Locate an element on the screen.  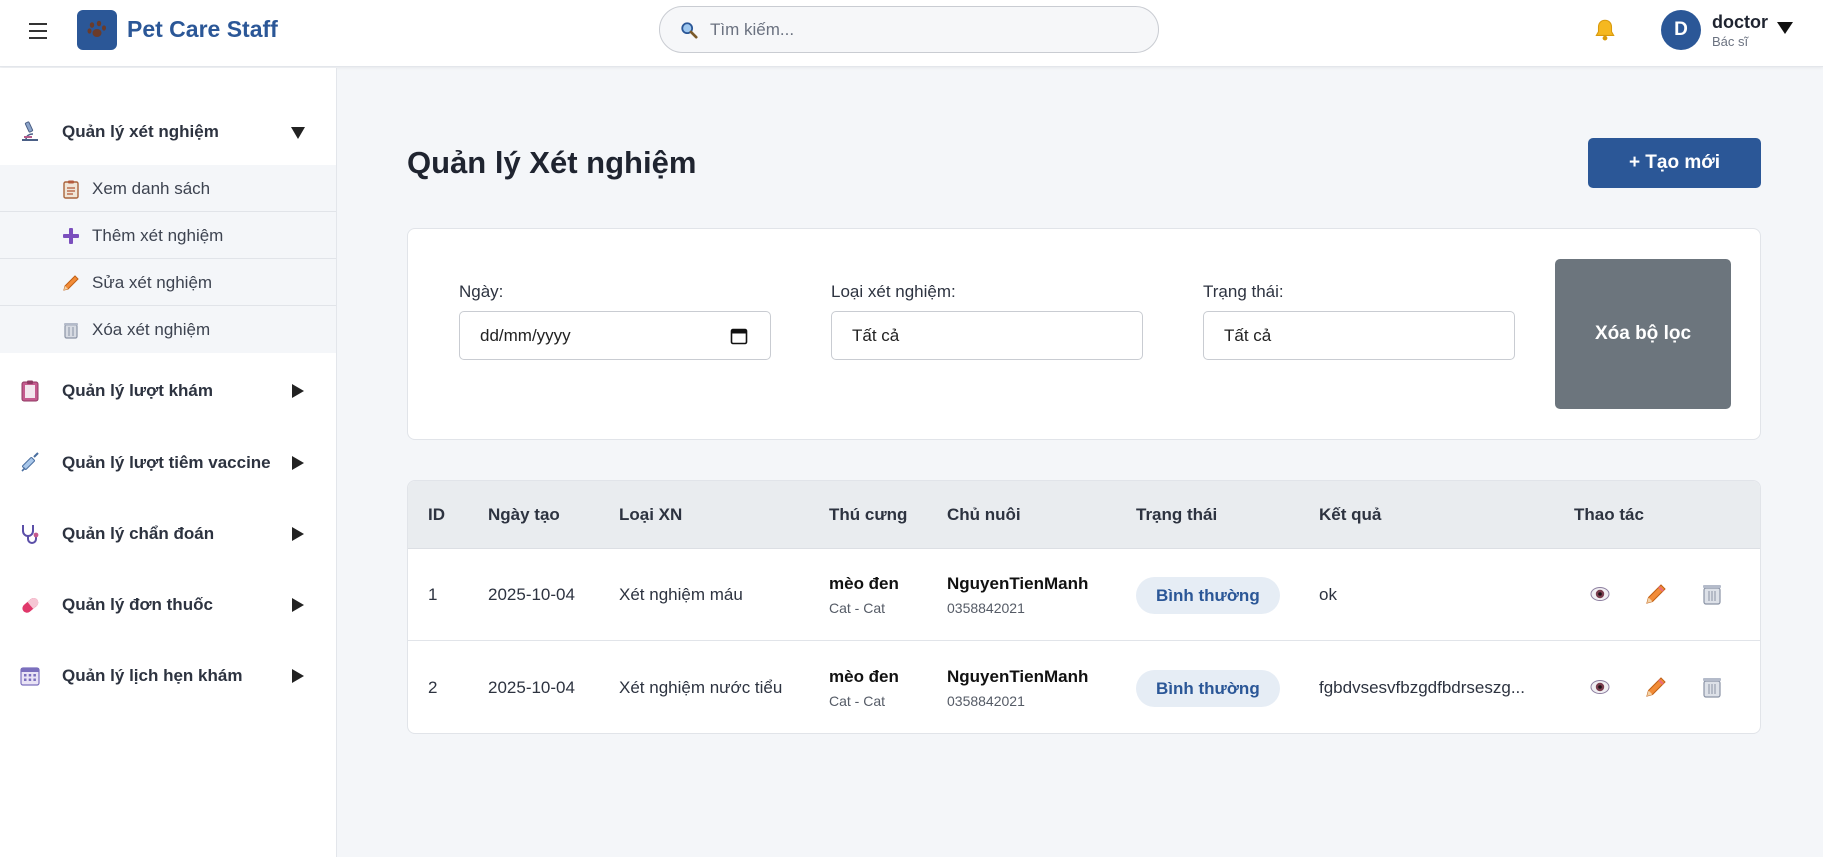
sidebar-item-prescriptions: Quản lý đơn thuốc is located at coordinates (168, 605).